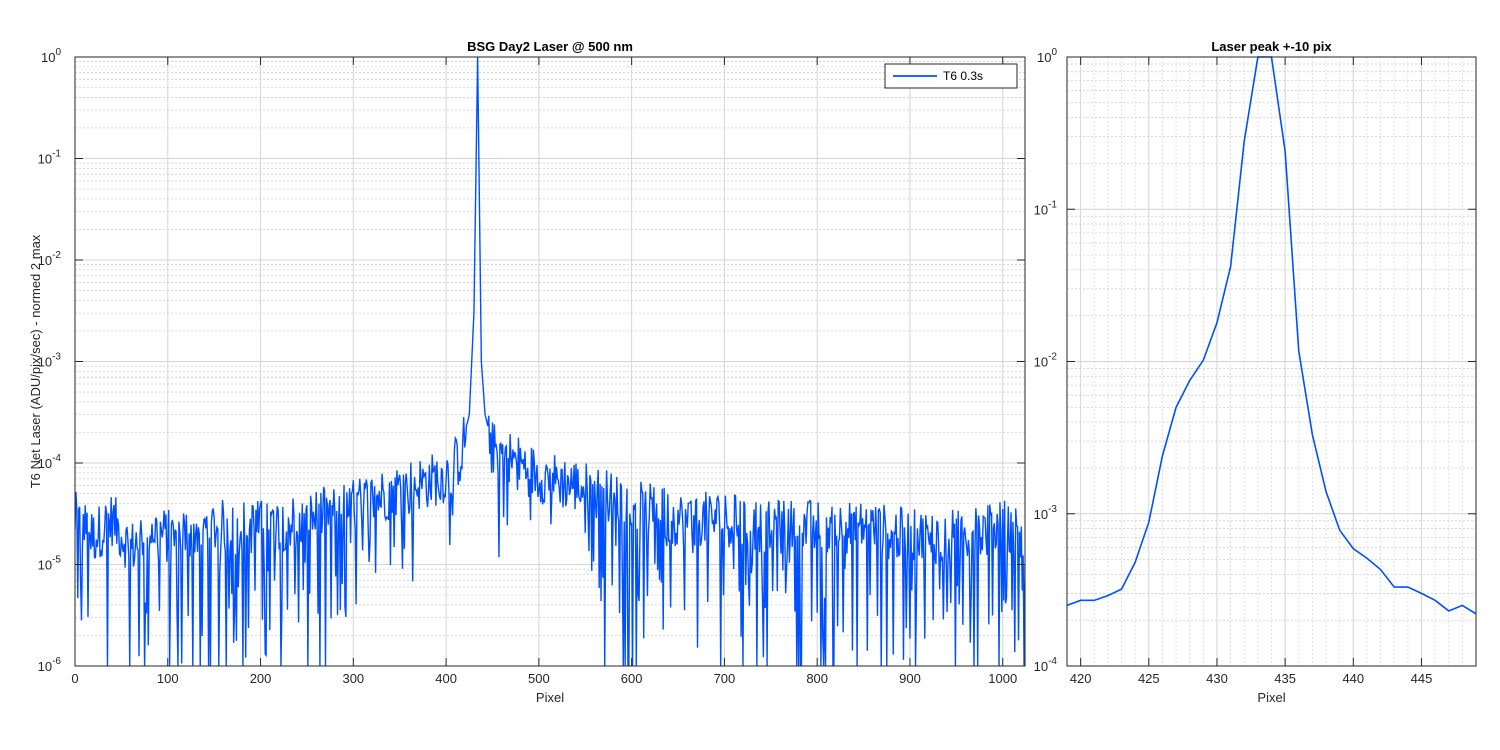  What do you see at coordinates (1149, 678) in the screenshot?
I see `x-tick-label: 425` at bounding box center [1149, 678].